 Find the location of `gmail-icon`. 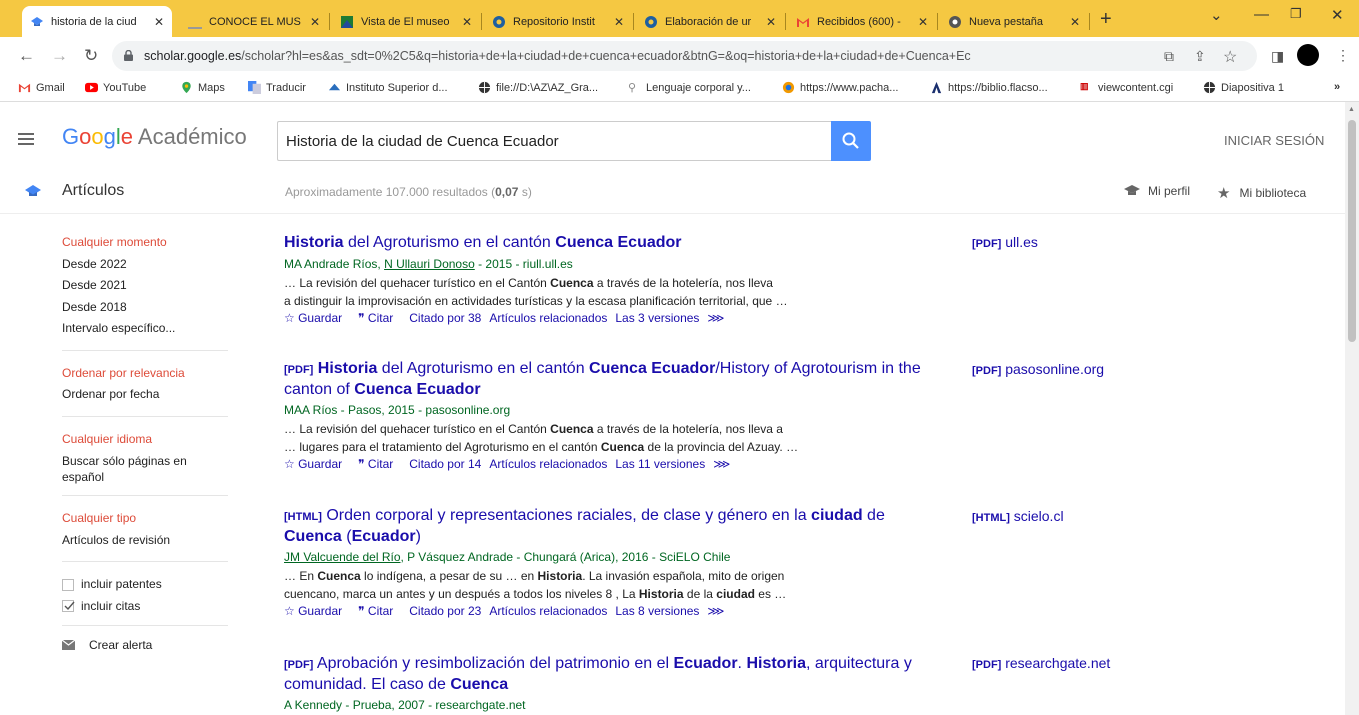

gmail-icon is located at coordinates (24, 88).